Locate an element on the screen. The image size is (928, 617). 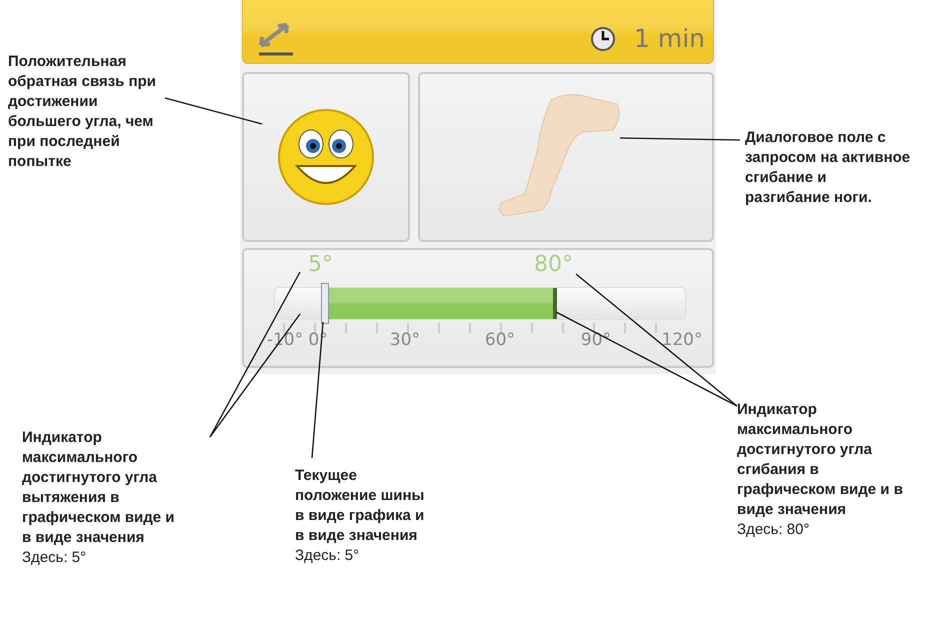
flexion-angle-value: 80° is located at coordinates (553, 265).